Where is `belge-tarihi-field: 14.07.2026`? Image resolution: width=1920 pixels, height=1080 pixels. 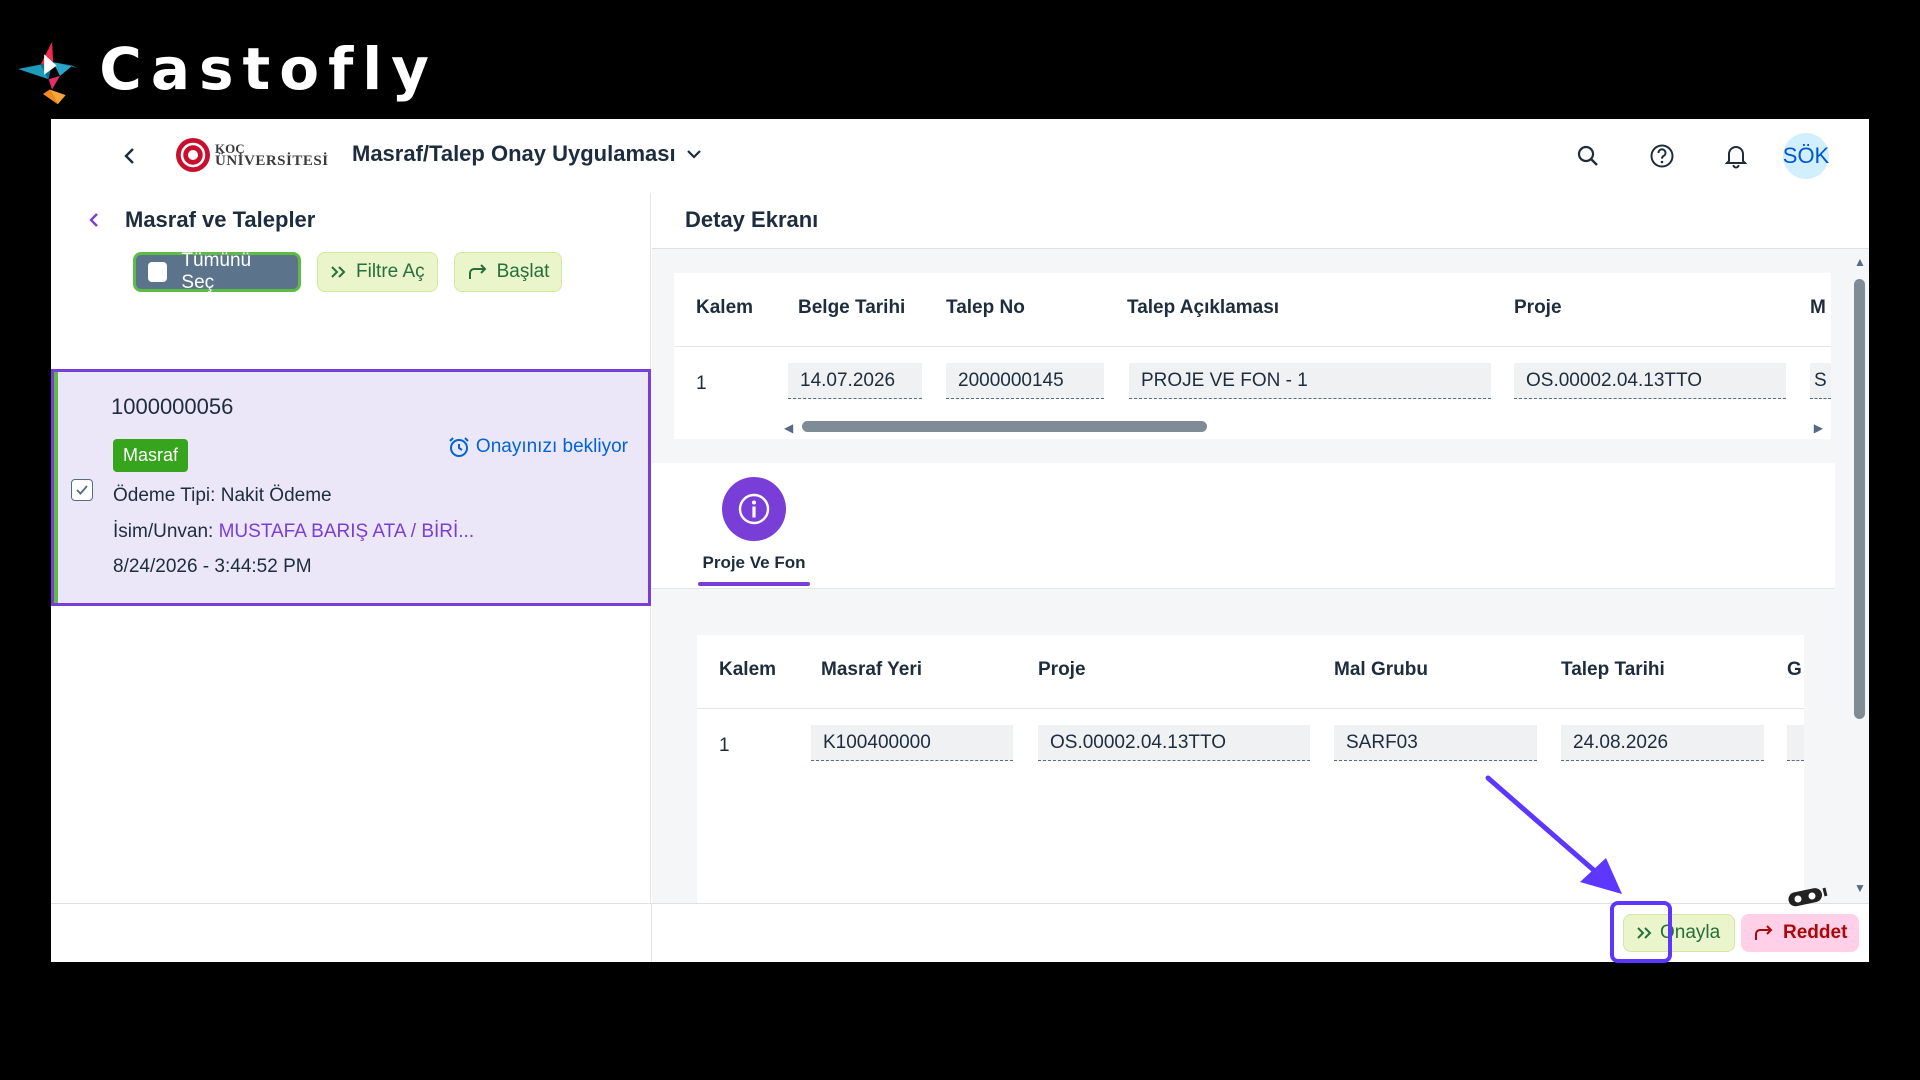
belge-tarihi-field: 14.07.2026 is located at coordinates (855, 381).